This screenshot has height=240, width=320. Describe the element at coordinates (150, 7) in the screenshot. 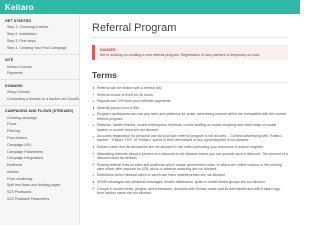

I see `top-bar: Keitaro` at that location.